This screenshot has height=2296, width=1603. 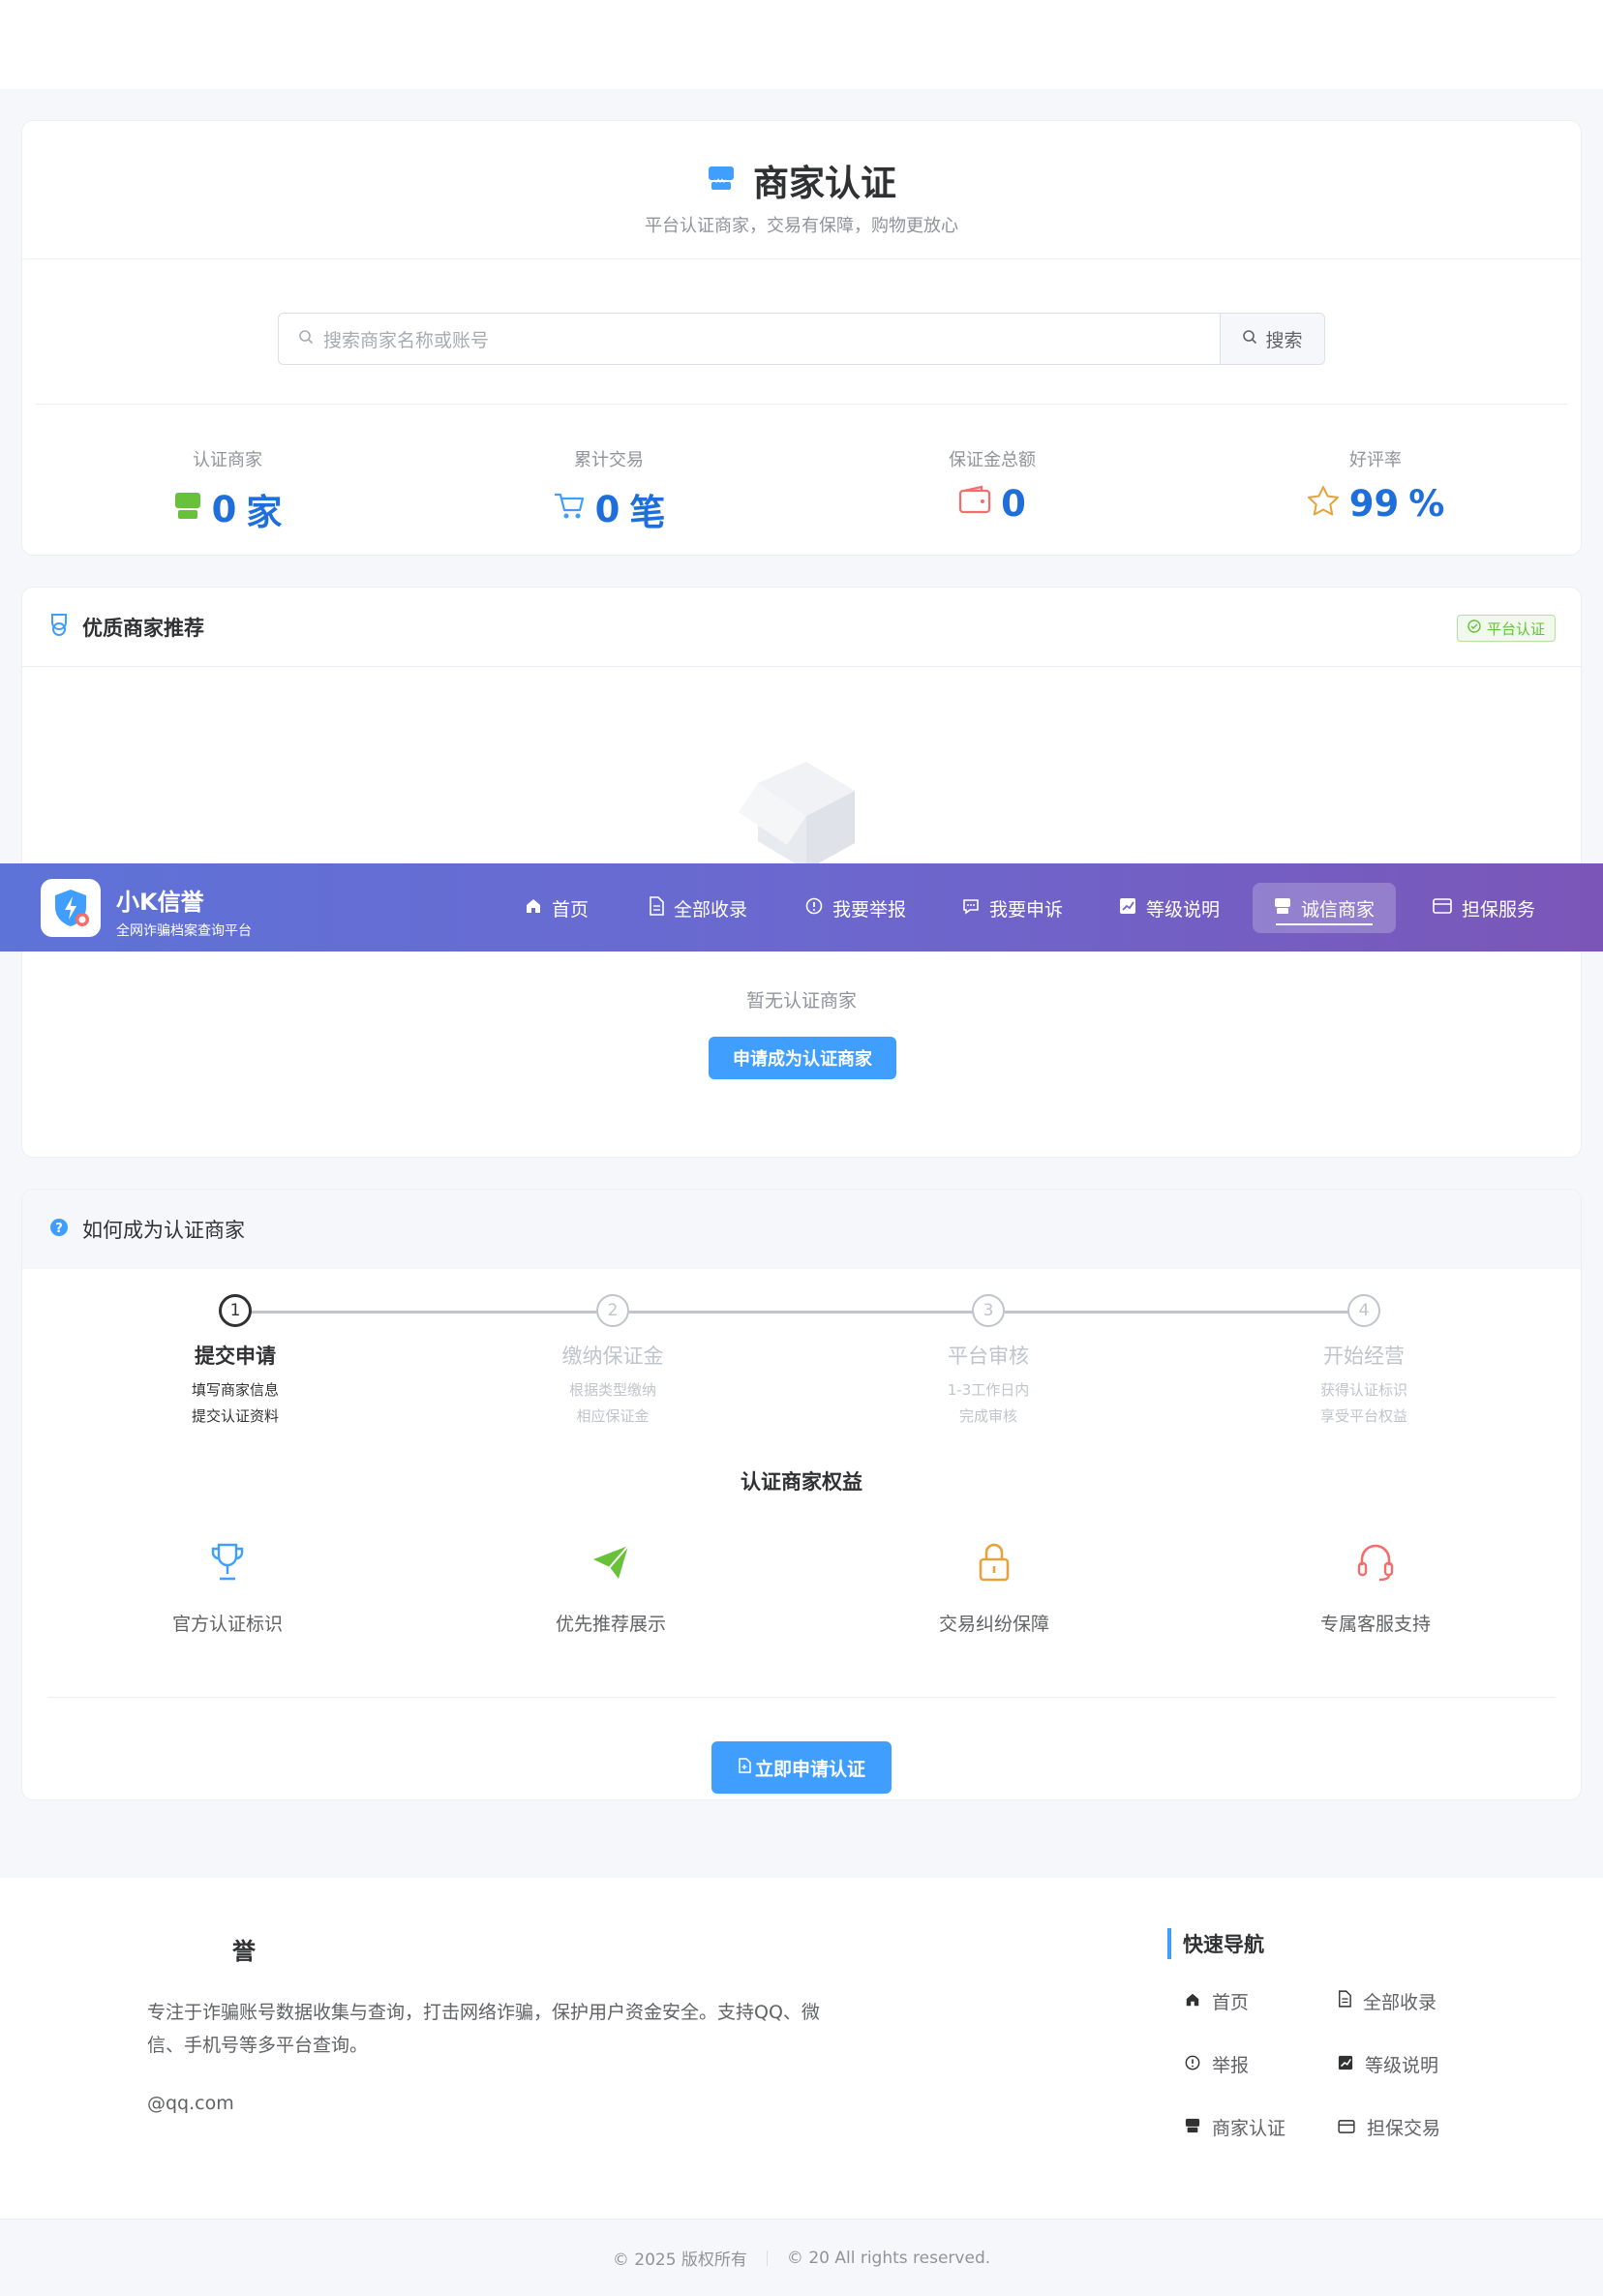 What do you see at coordinates (993, 460) in the screenshot?
I see `stat-label: 保证金总额` at bounding box center [993, 460].